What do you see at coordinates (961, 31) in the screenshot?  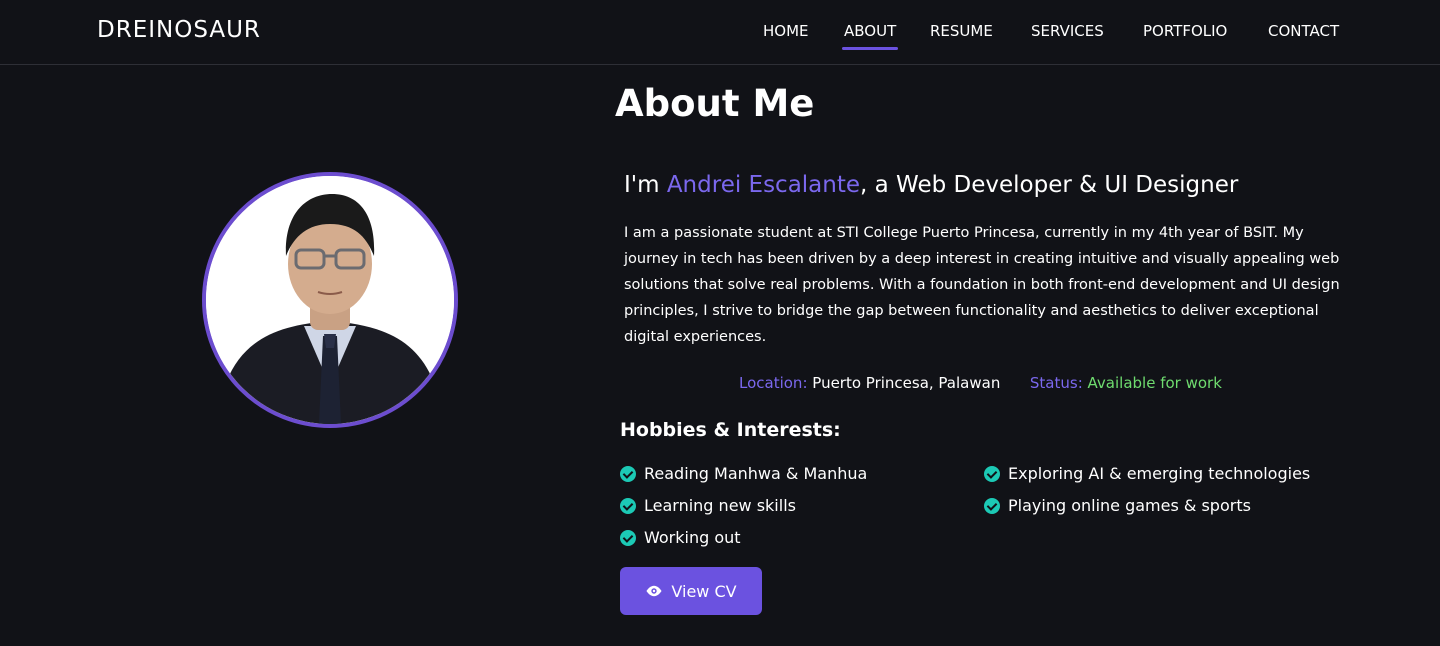 I see `nav-resume: RESUME` at bounding box center [961, 31].